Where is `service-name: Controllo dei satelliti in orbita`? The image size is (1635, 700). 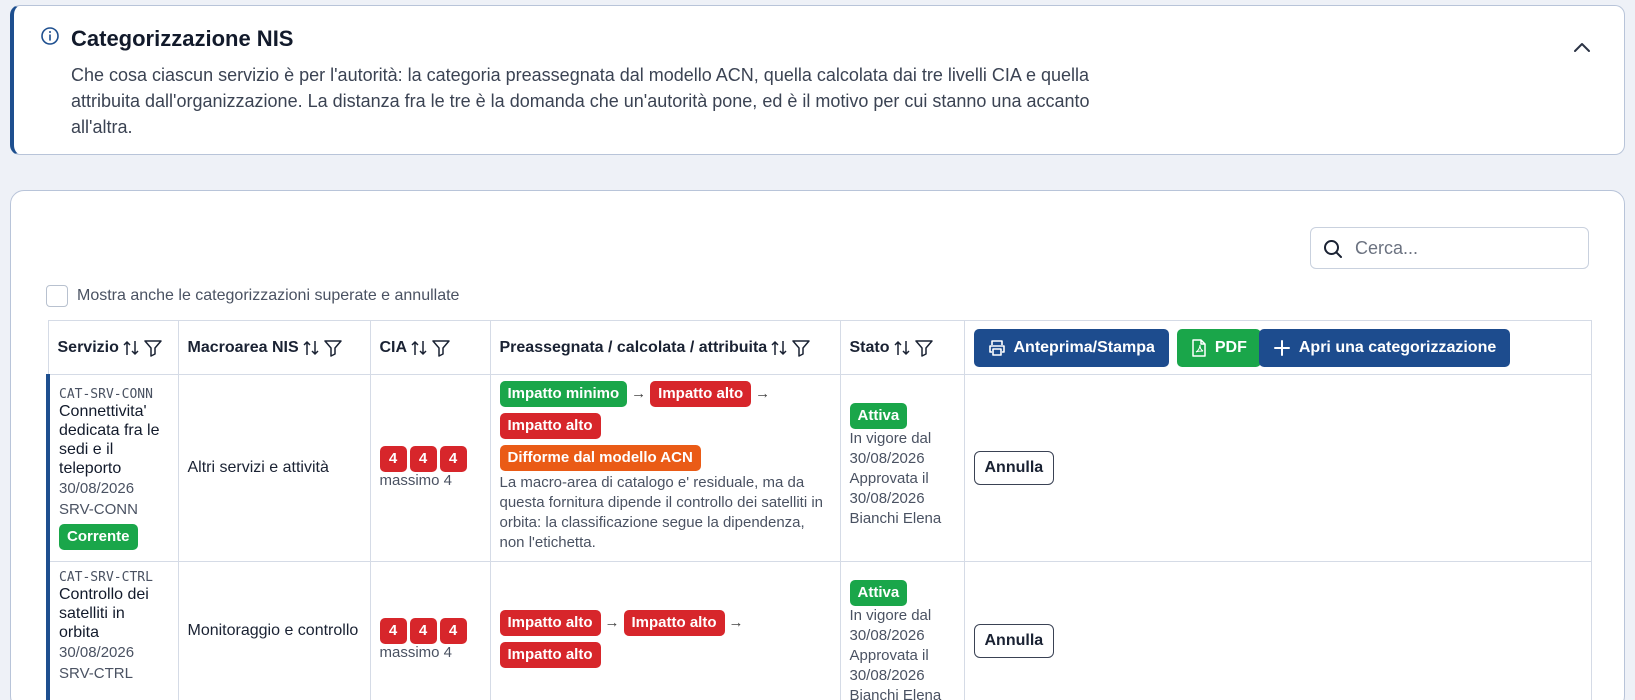
service-name: Controllo dei satelliti in orbita is located at coordinates (114, 613).